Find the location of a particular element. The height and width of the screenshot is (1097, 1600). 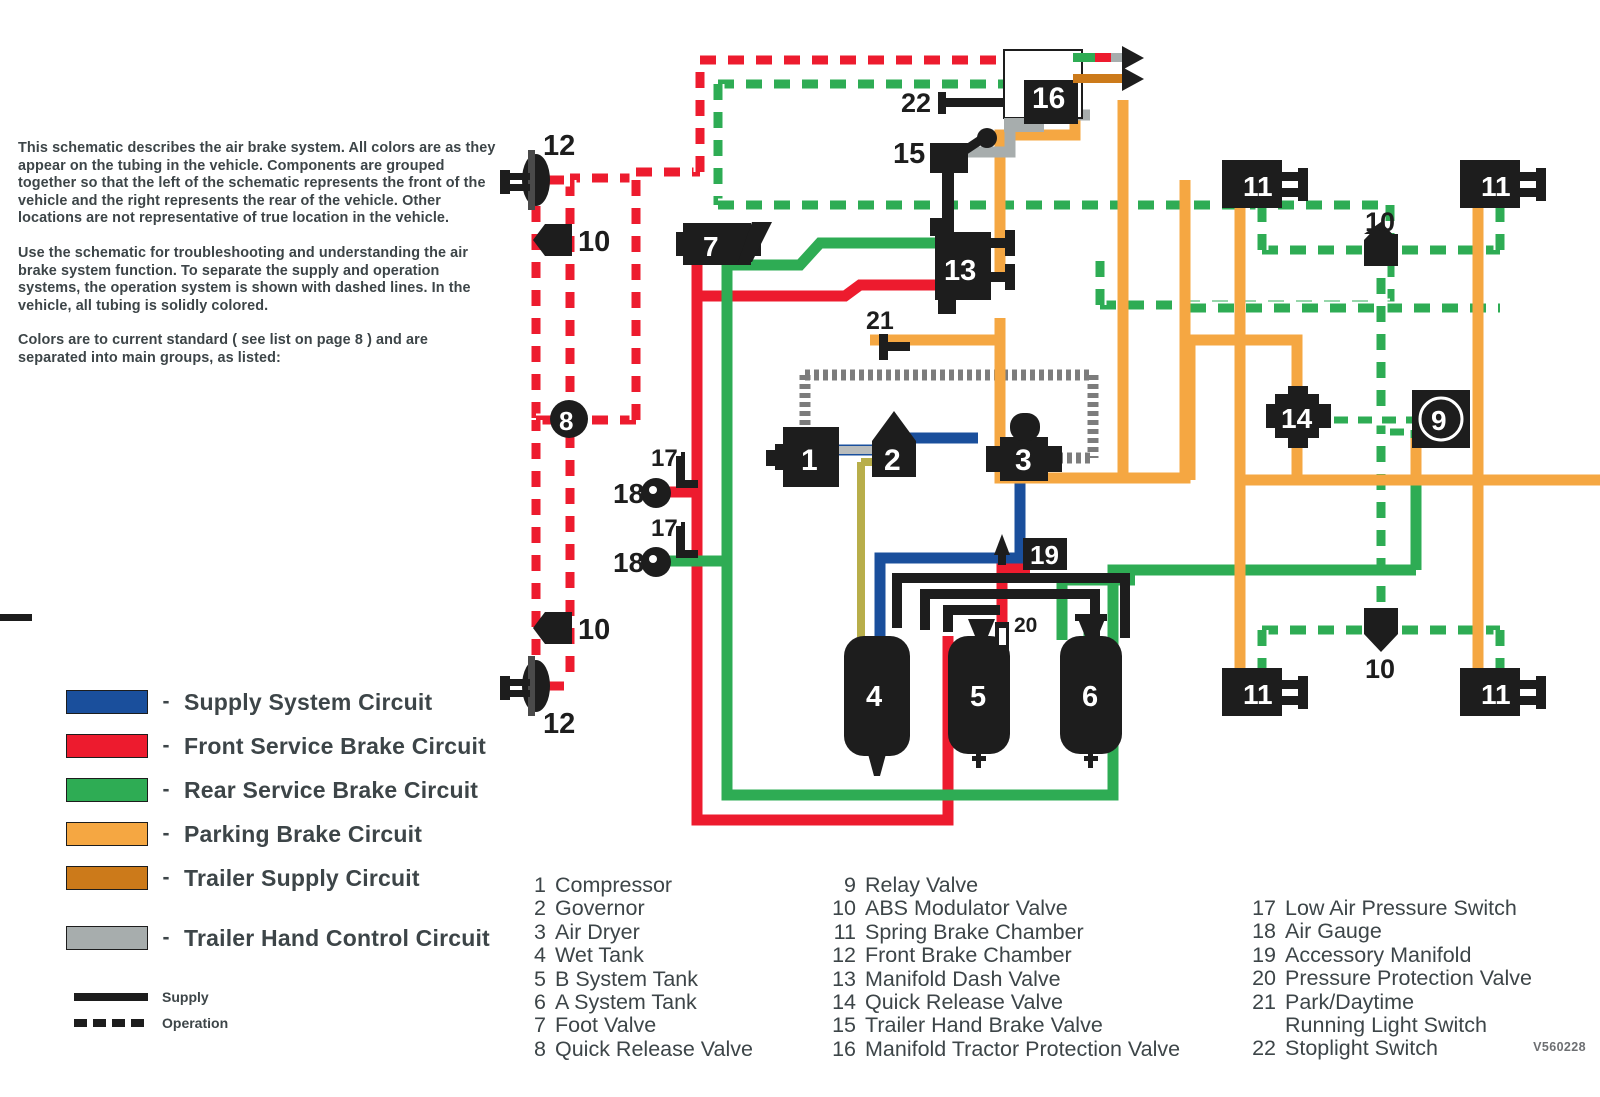

callout-1: 1 is located at coordinates (809, 460).